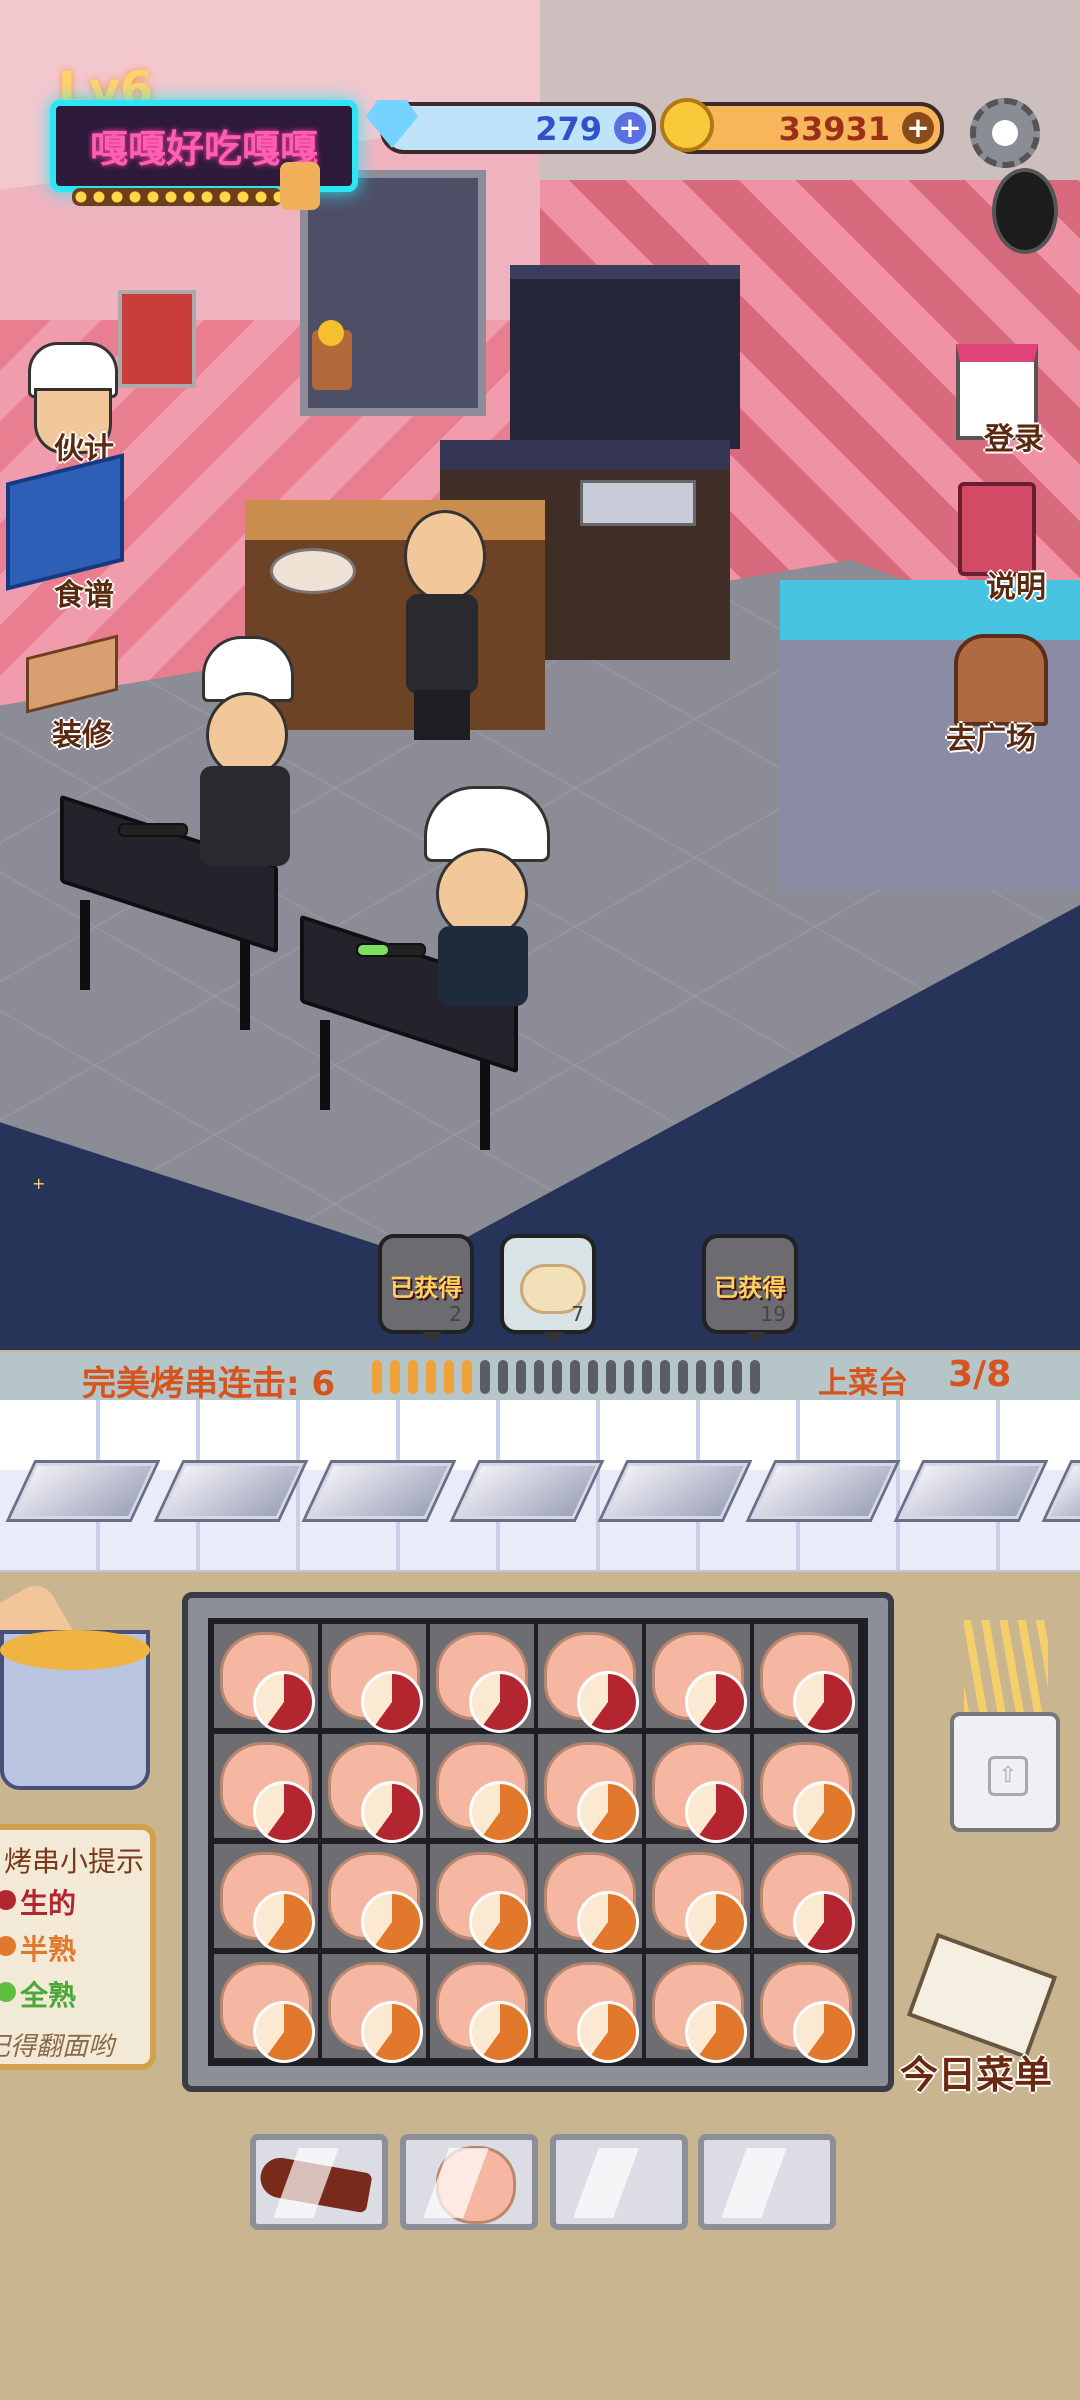 The width and height of the screenshot is (1080, 2400). I want to click on plaza-button: 去广场, so click(1009, 695).